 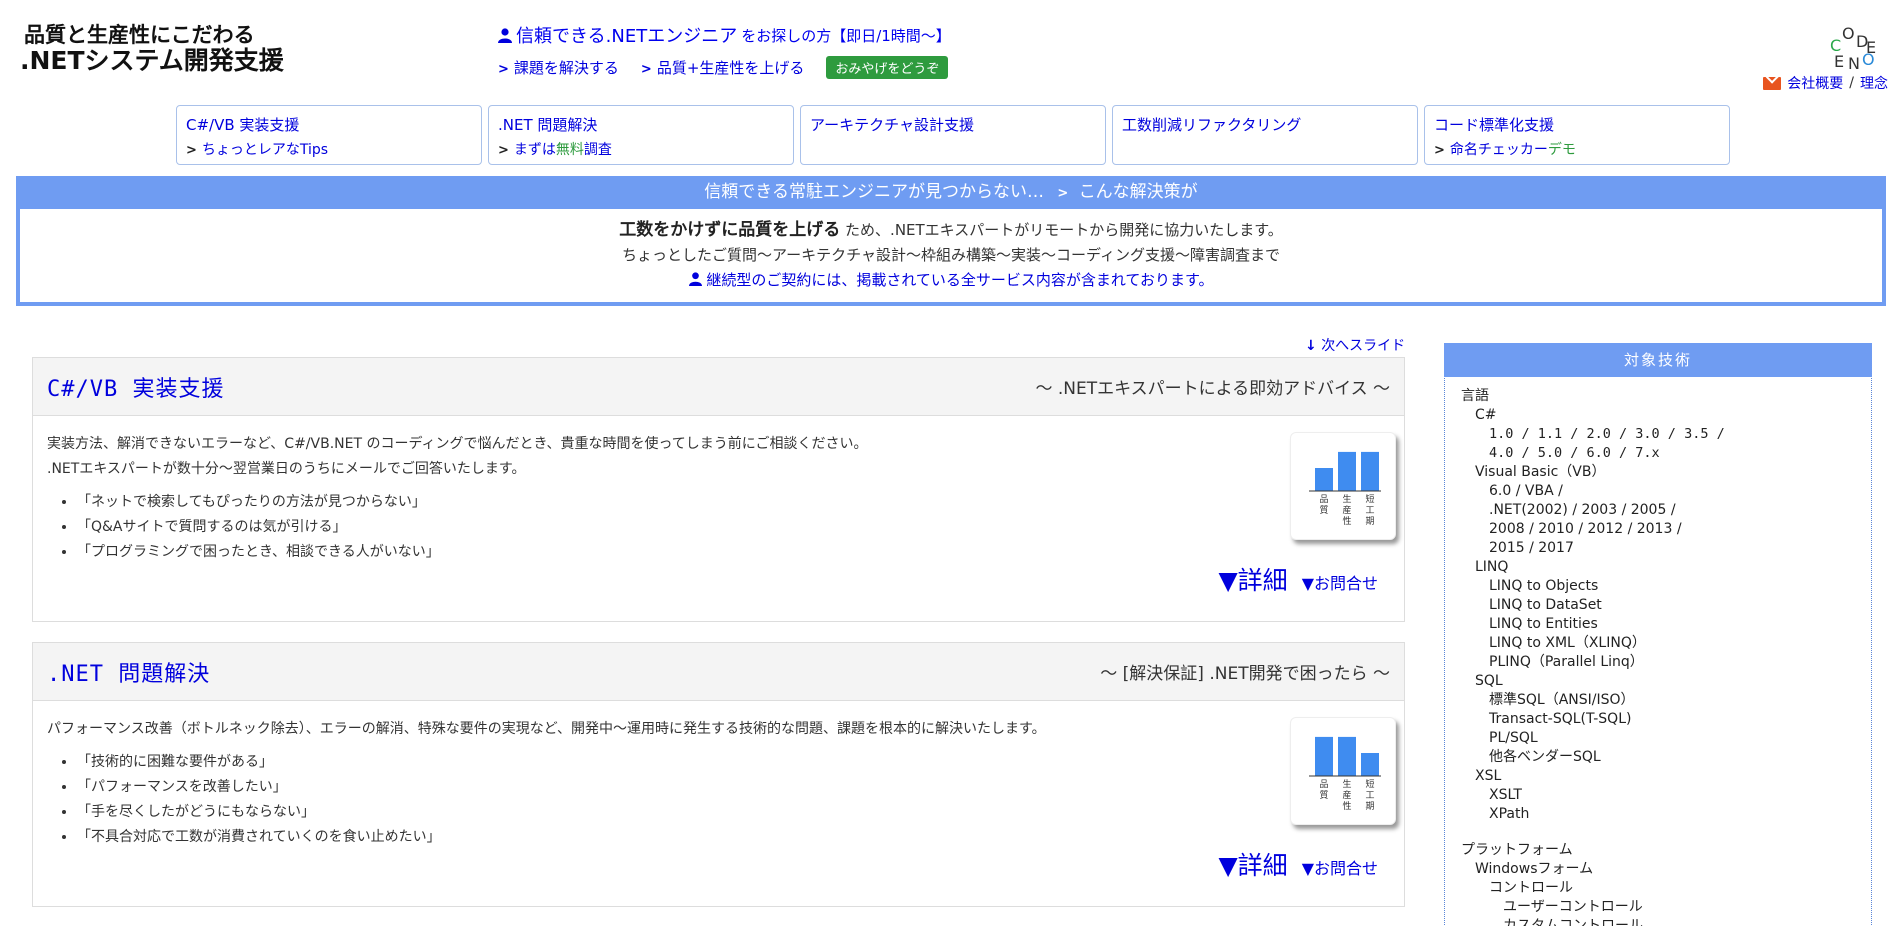 I want to click on list-item: 「技術的に困難な要件がある」, so click(x=733, y=762).